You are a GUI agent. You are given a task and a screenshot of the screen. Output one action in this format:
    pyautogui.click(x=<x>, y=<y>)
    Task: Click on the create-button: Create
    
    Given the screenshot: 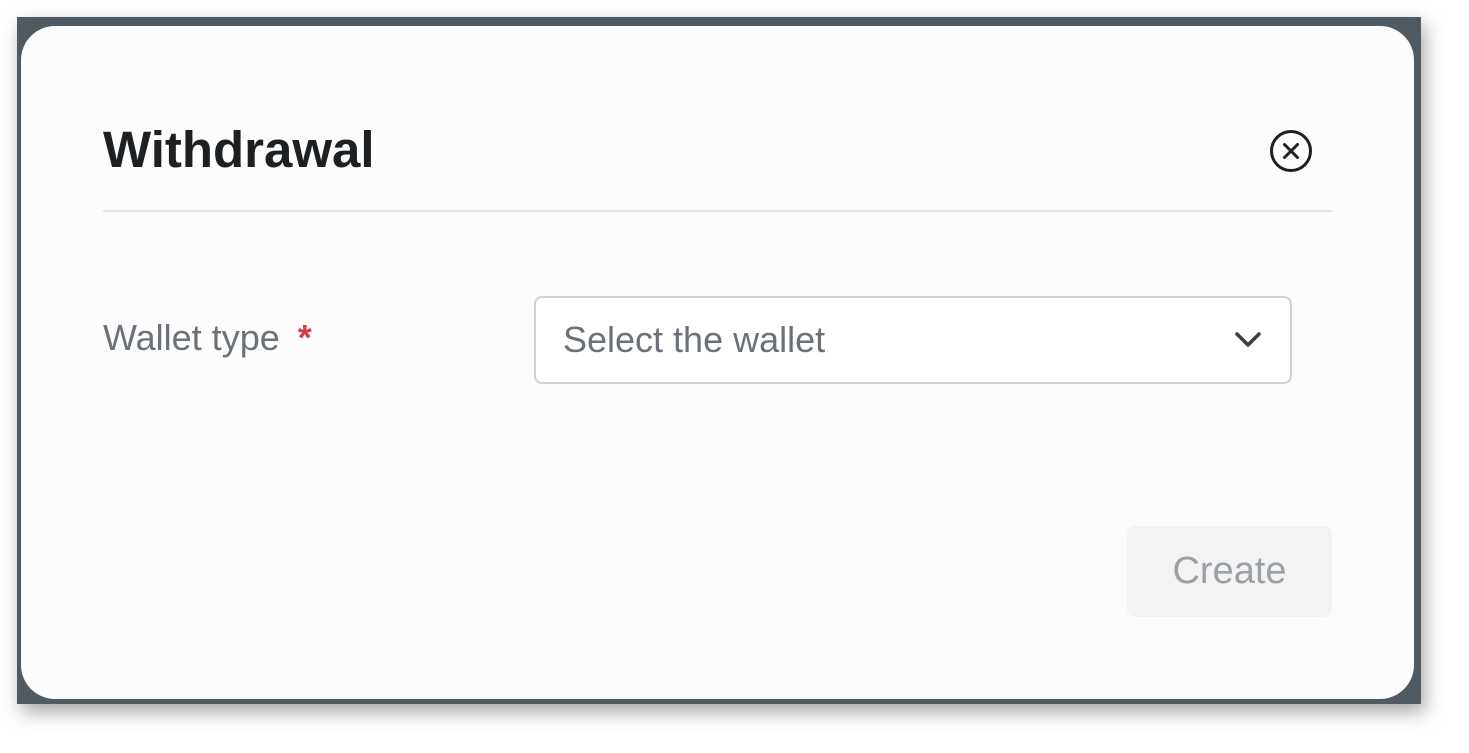 What is the action you would take?
    pyautogui.click(x=1229, y=571)
    